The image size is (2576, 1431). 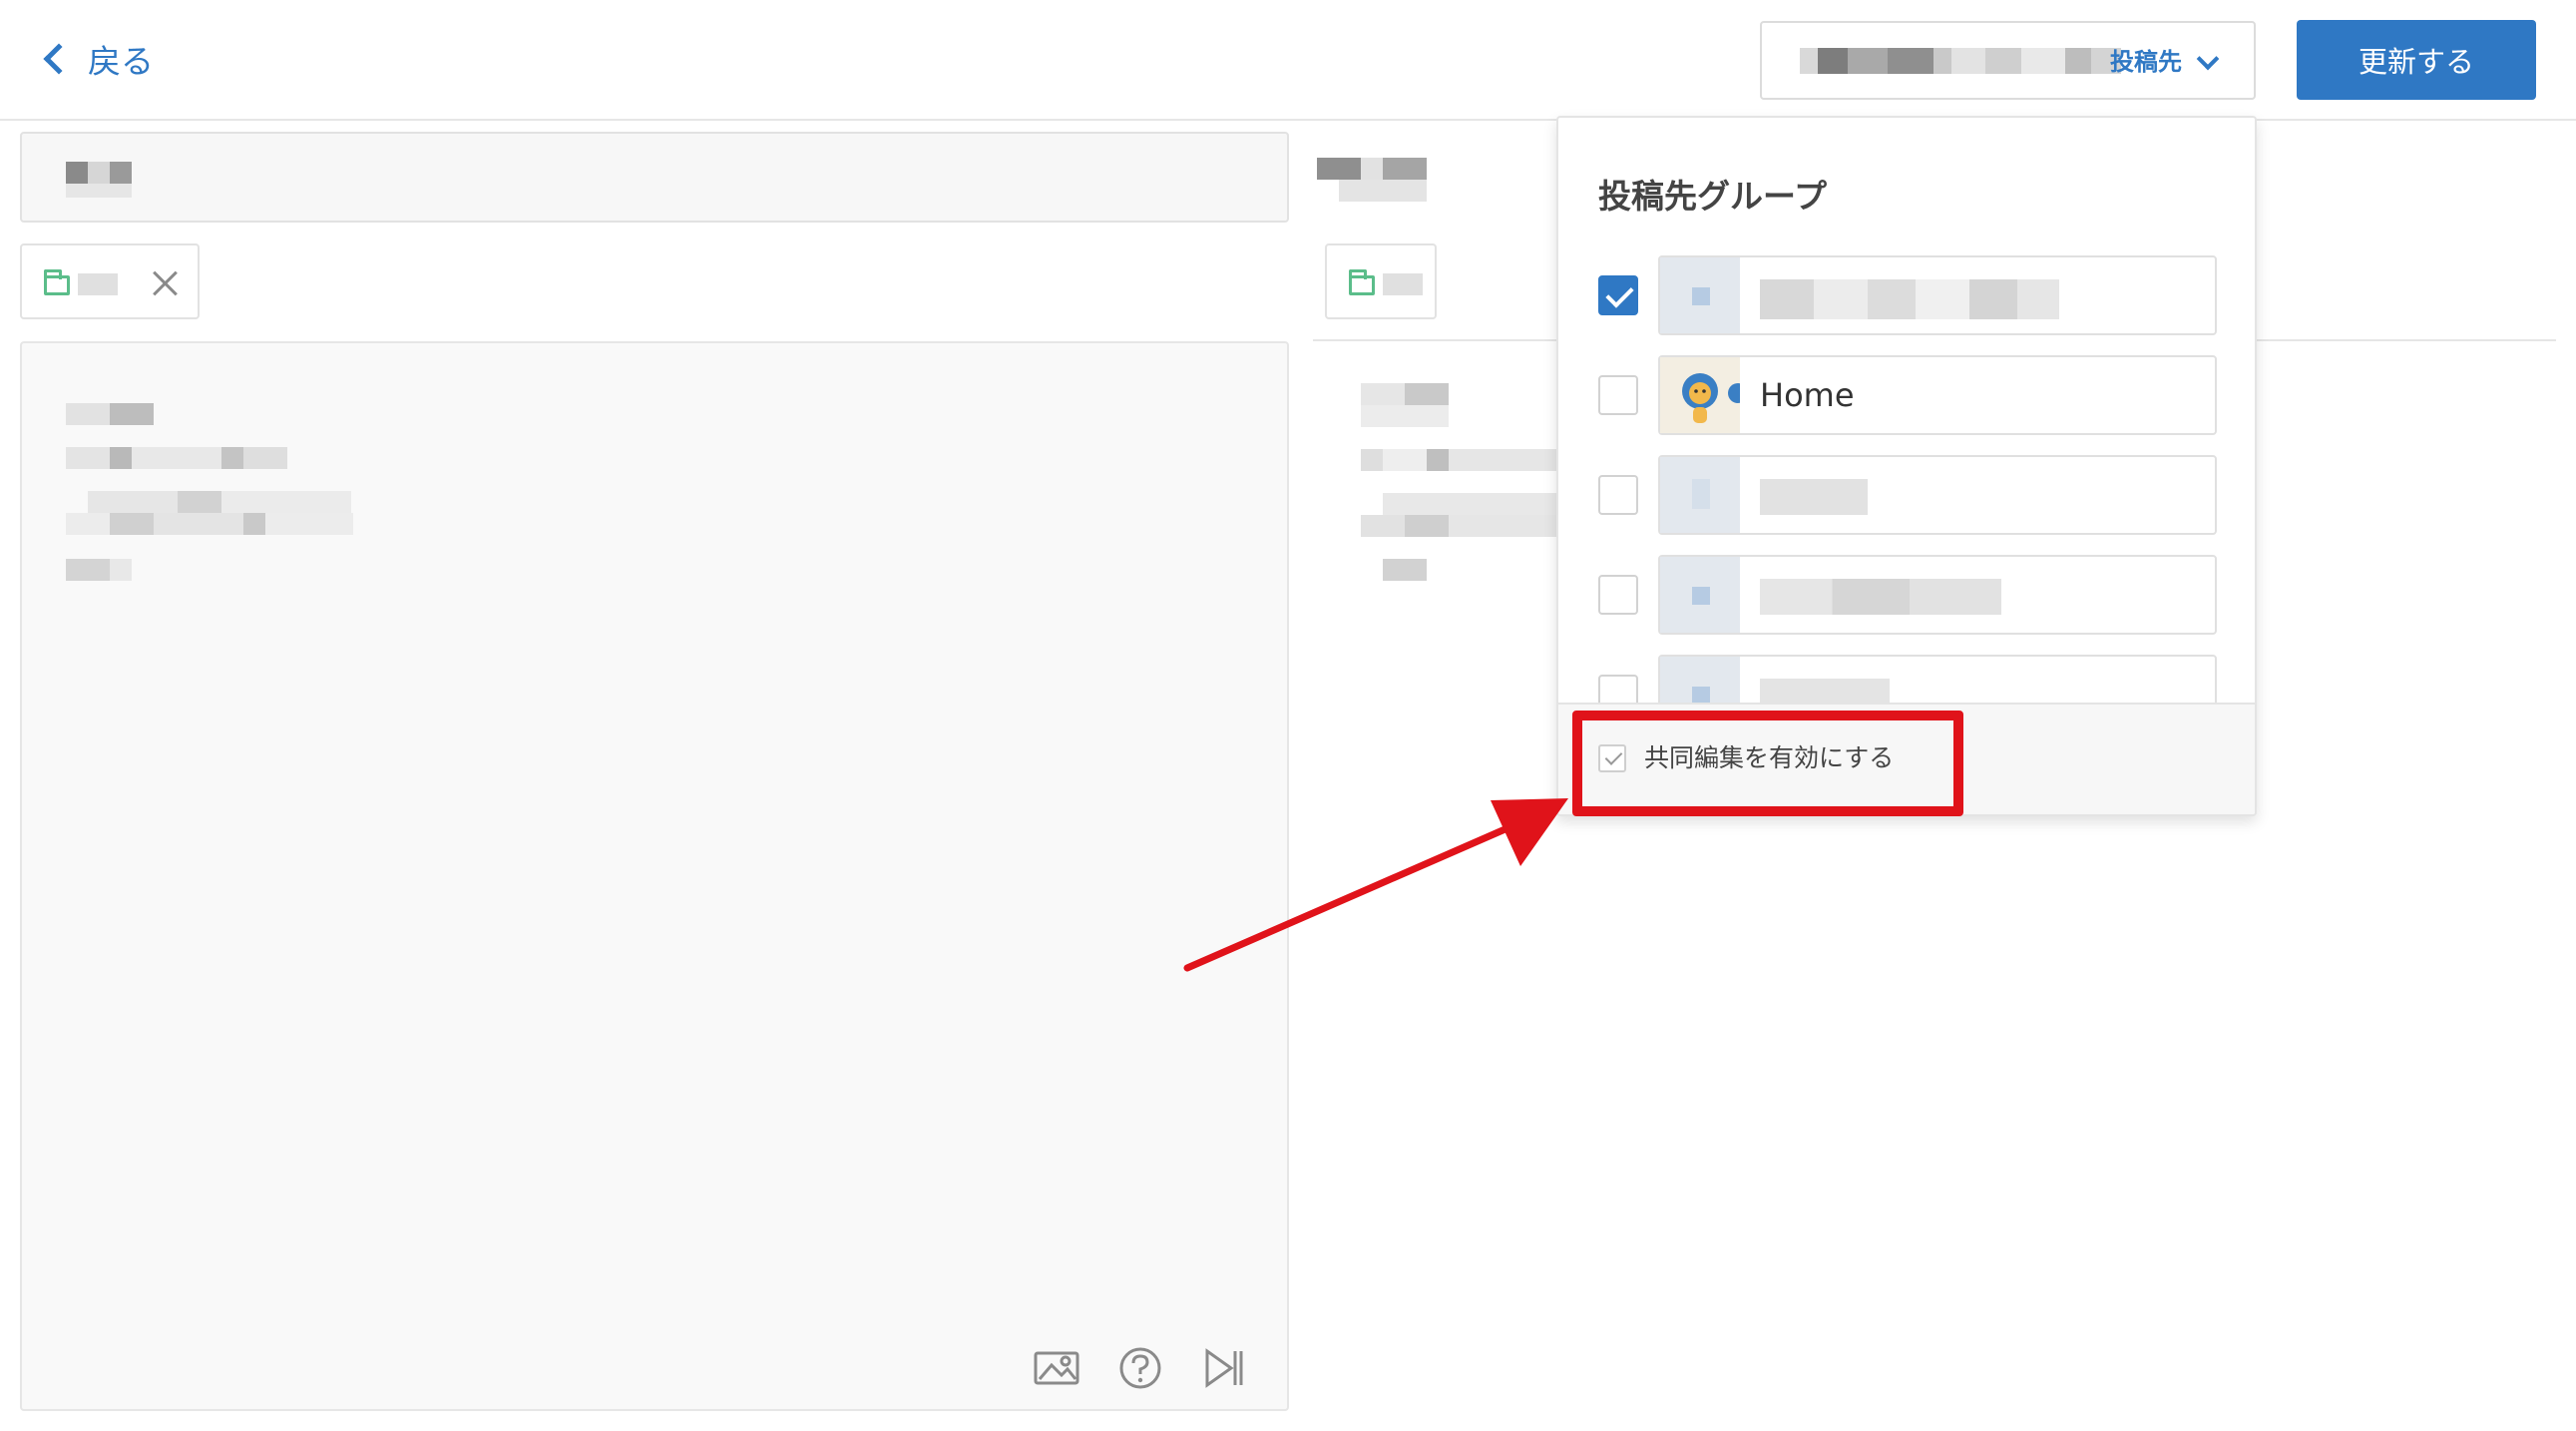 What do you see at coordinates (2146, 62) in the screenshot?
I see `destination-label: 投稿先` at bounding box center [2146, 62].